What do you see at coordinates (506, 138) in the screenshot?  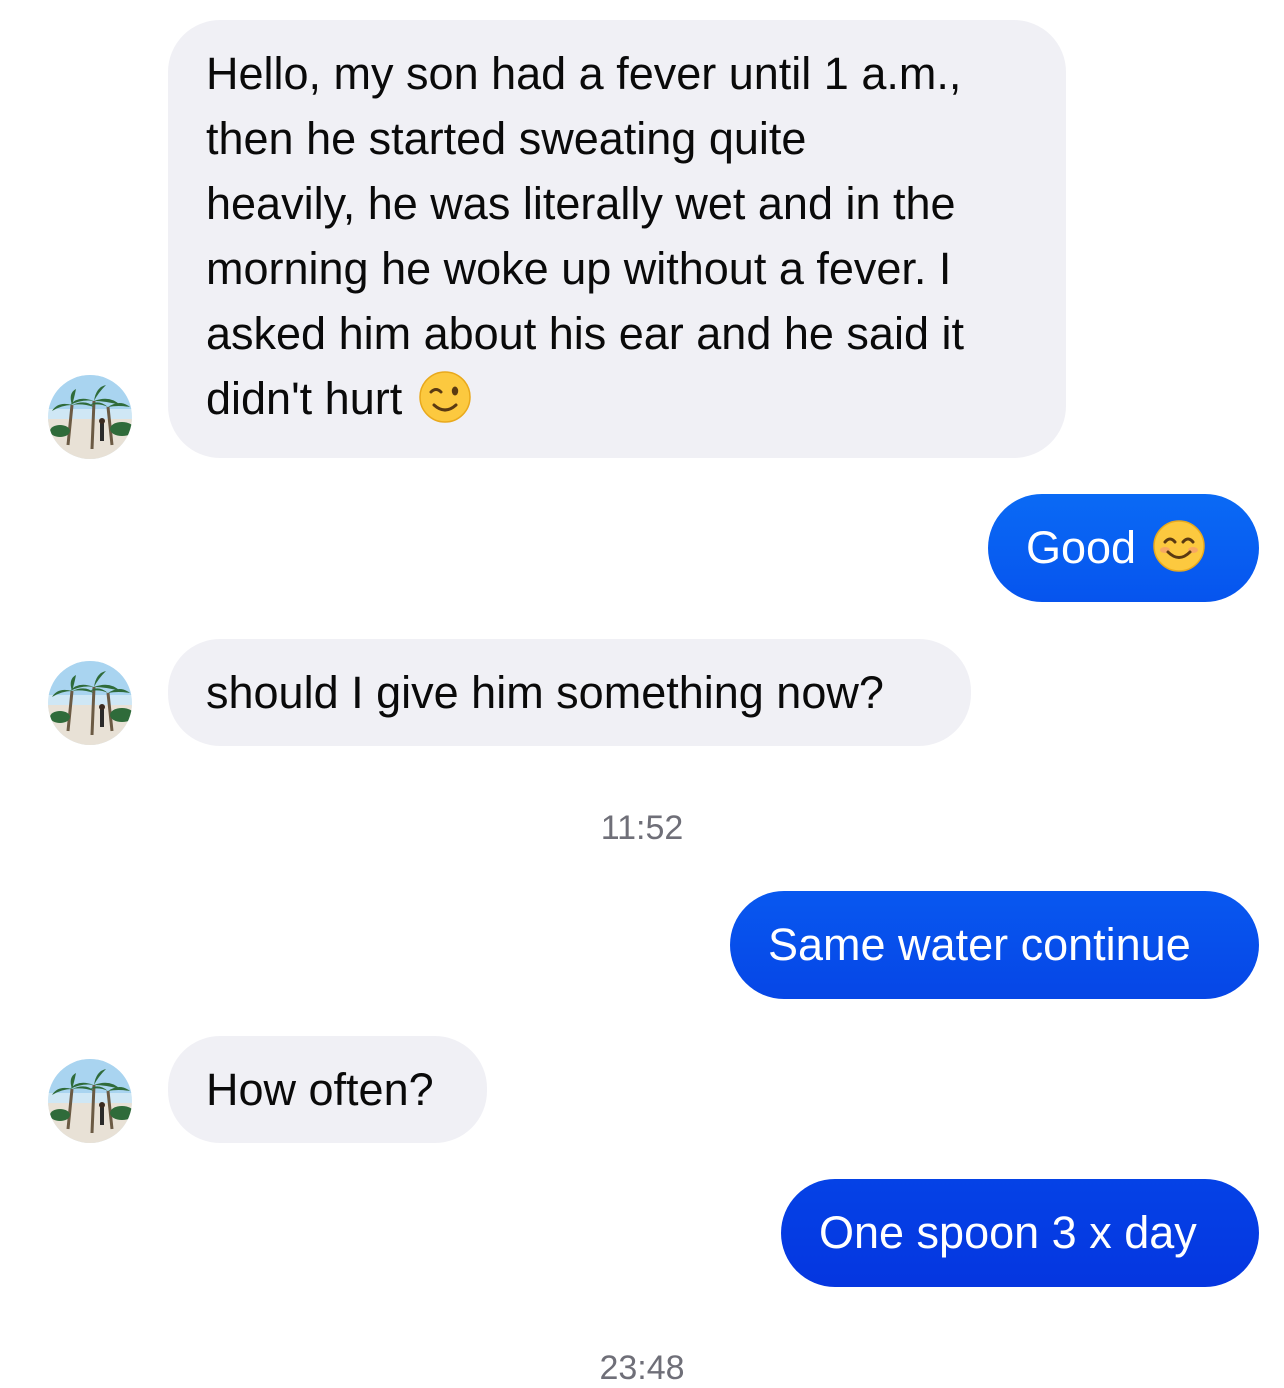 I see `message-line: then he started sweating quite` at bounding box center [506, 138].